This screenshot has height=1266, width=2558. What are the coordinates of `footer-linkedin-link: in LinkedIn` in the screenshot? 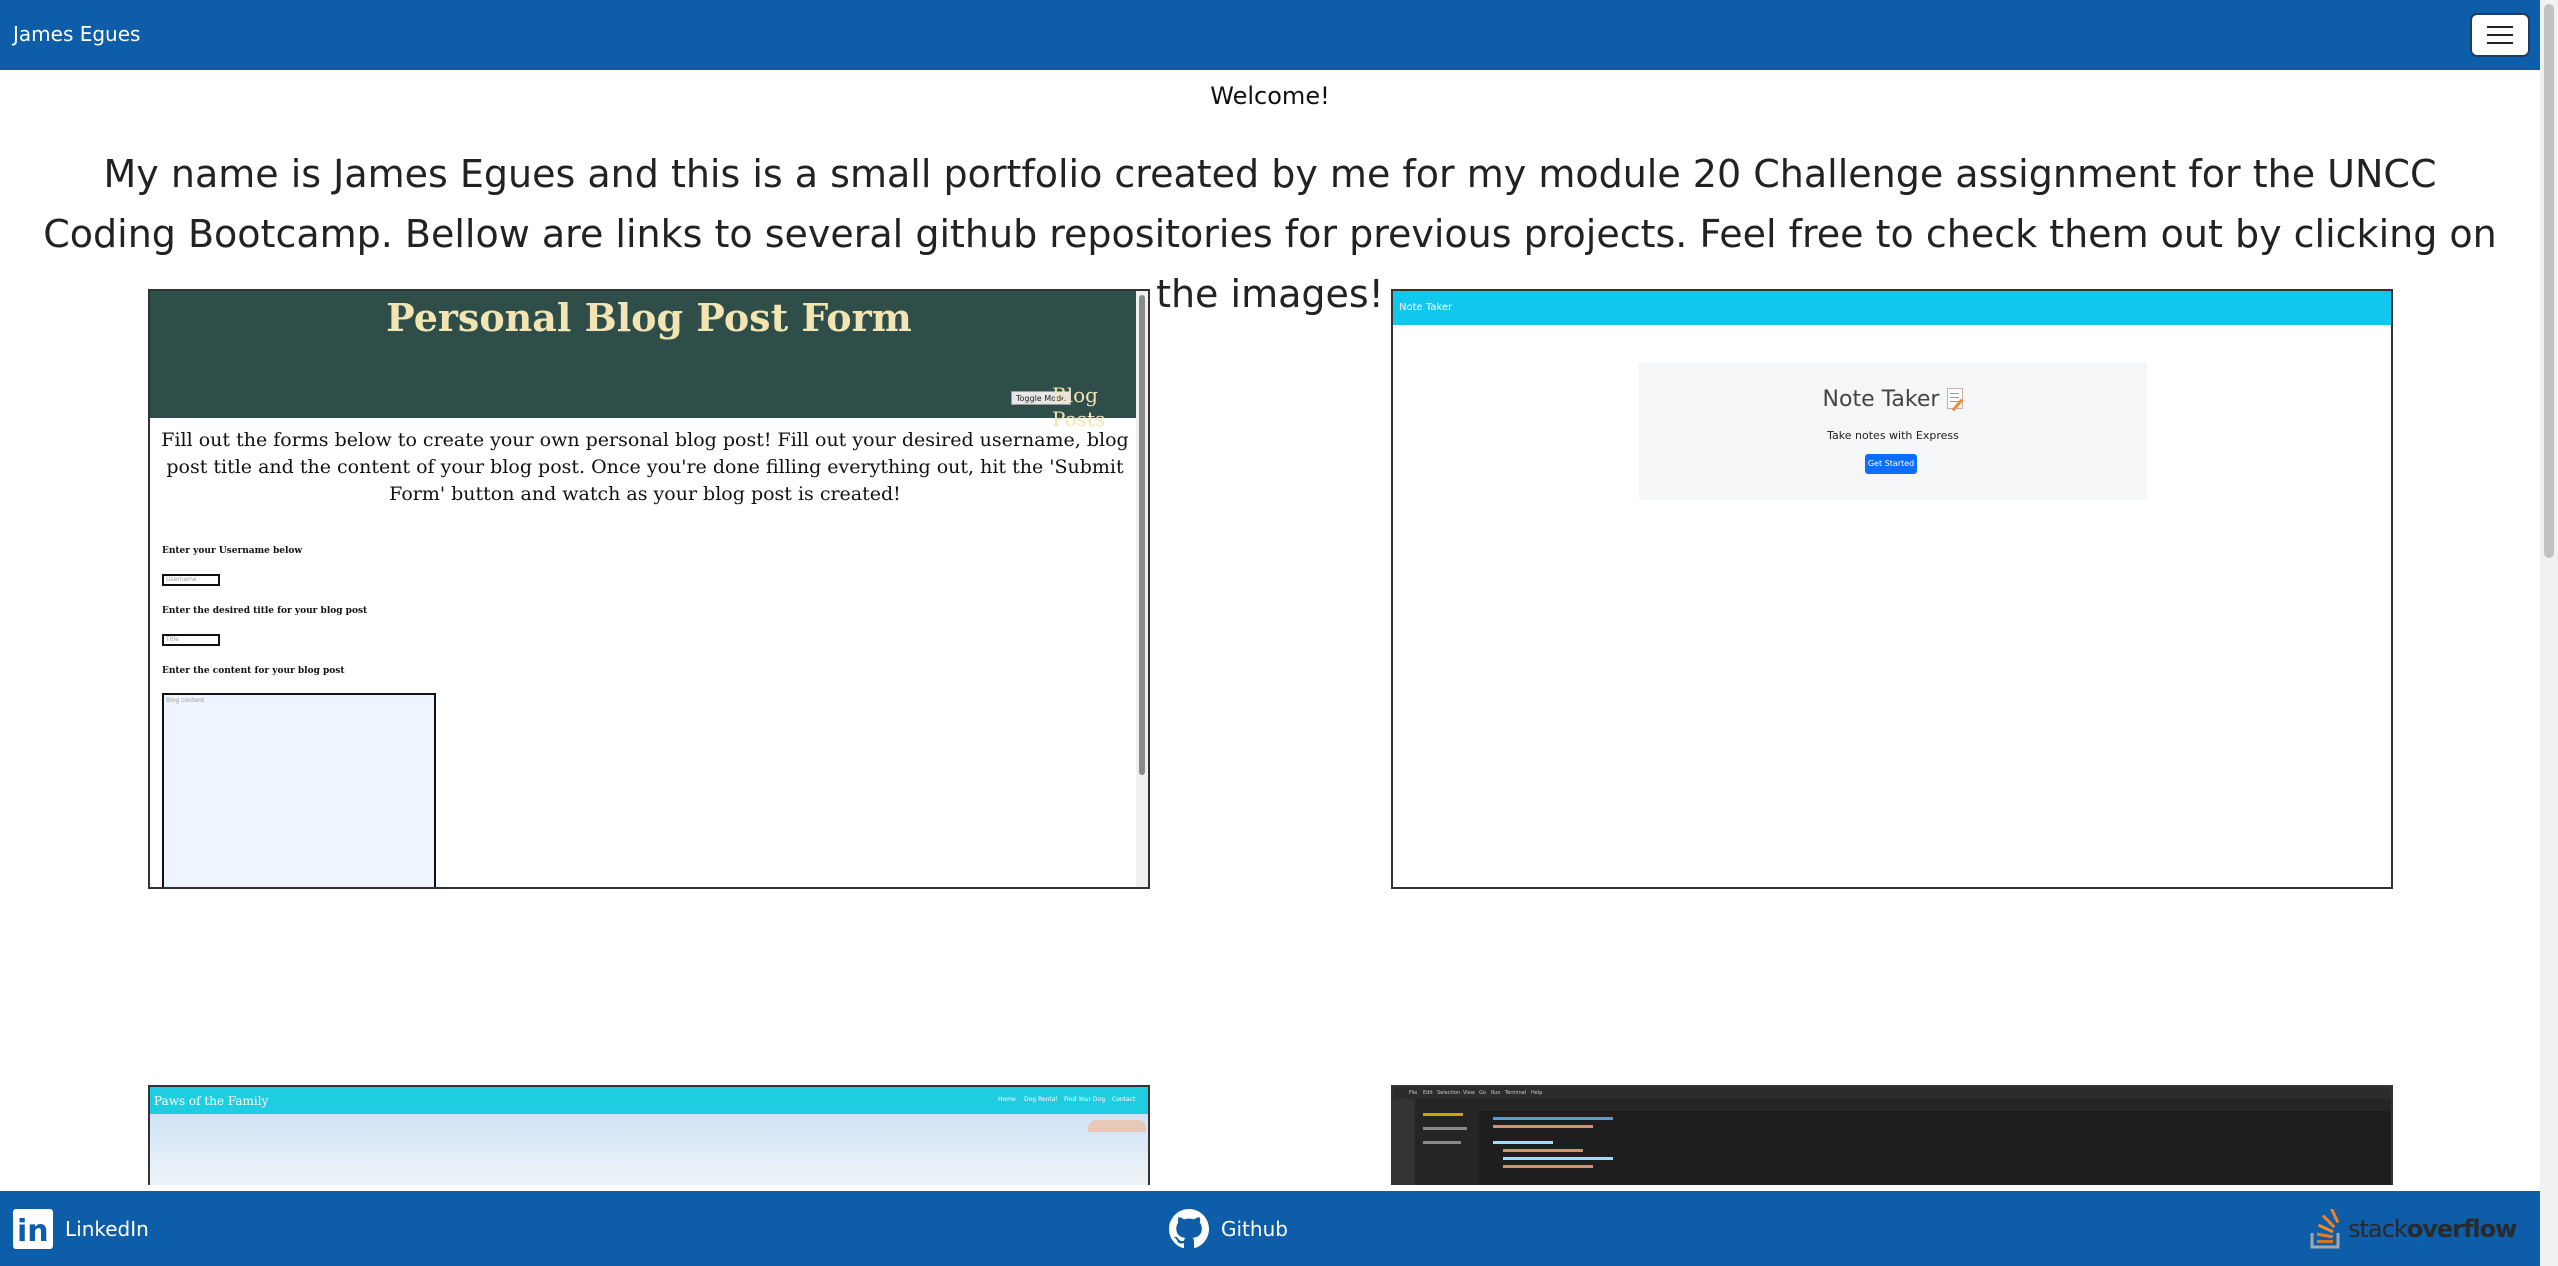 It's located at (81, 1228).